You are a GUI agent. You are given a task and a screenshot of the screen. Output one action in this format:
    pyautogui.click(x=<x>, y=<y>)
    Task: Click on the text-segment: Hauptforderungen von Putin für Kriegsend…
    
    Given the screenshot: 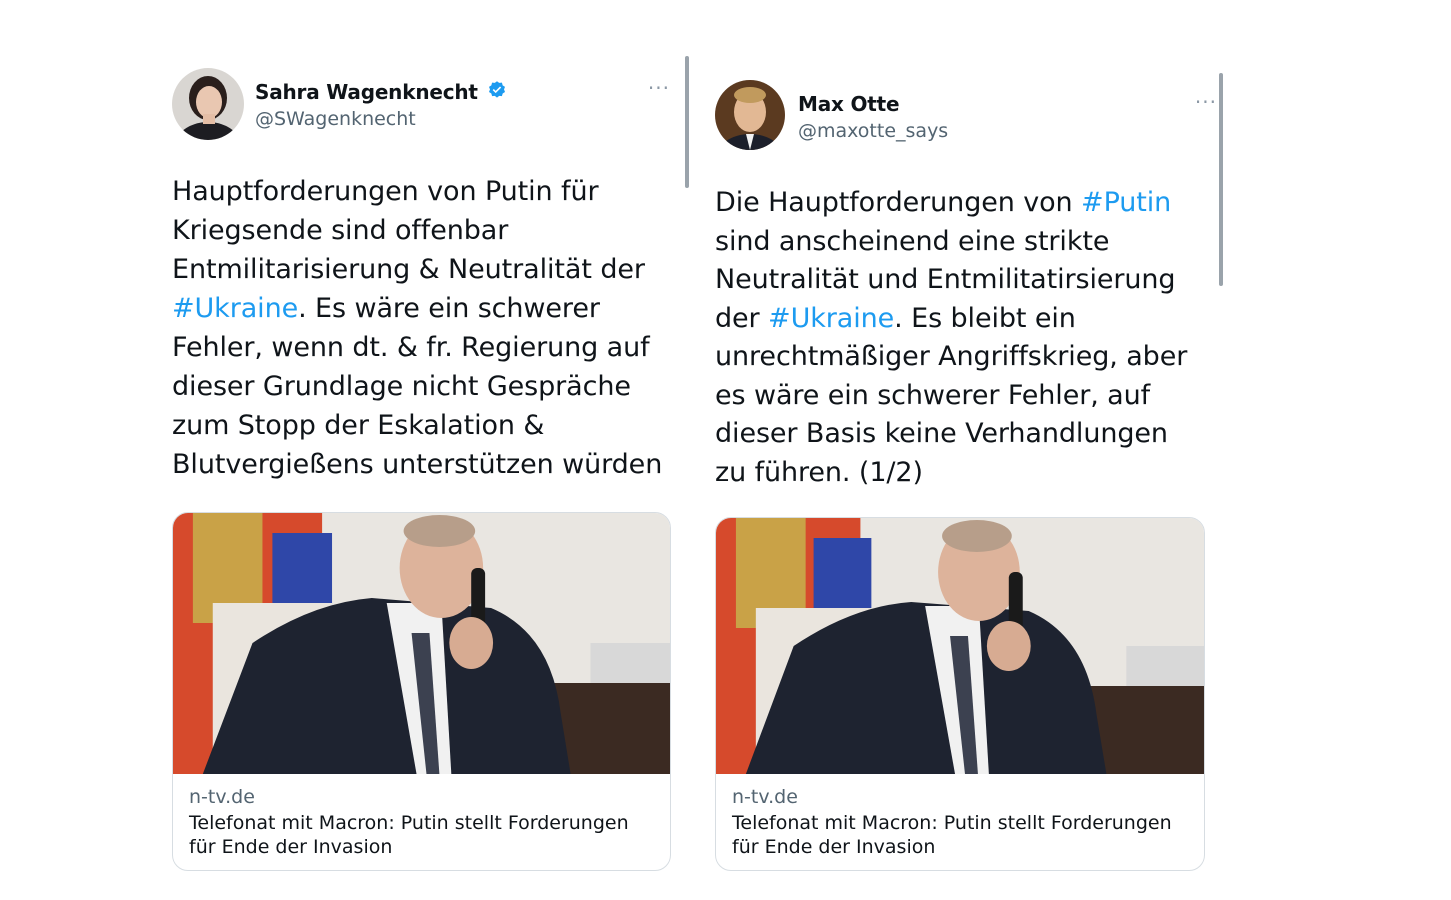 What is the action you would take?
    pyautogui.click(x=408, y=230)
    